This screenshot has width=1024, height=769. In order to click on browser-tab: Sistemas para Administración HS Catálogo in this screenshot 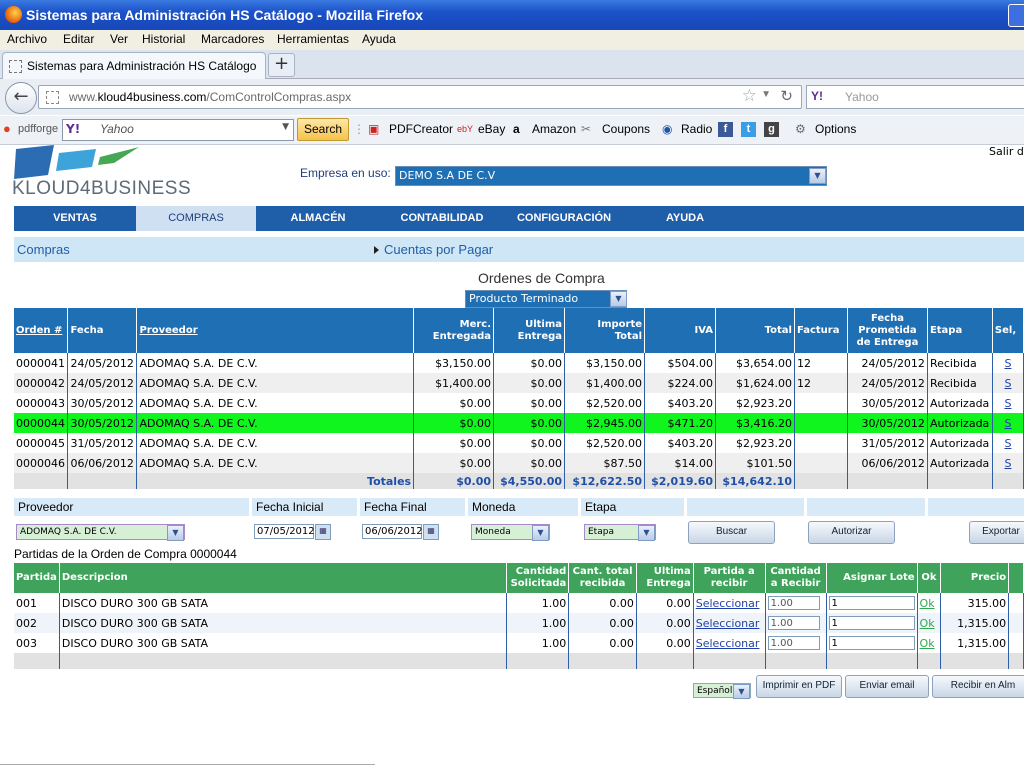, I will do `click(134, 65)`.